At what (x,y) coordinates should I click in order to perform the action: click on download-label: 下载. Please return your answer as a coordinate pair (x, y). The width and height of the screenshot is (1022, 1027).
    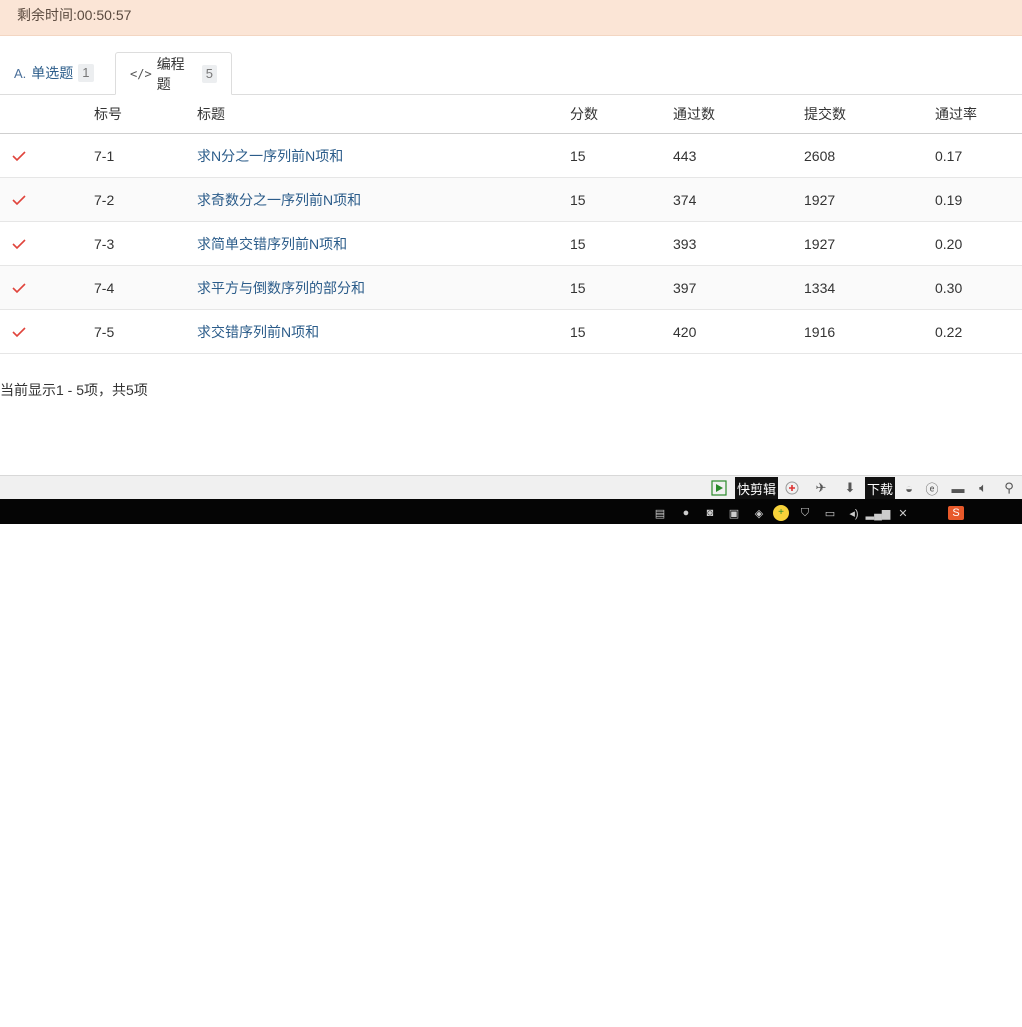
    Looking at the image, I should click on (880, 488).